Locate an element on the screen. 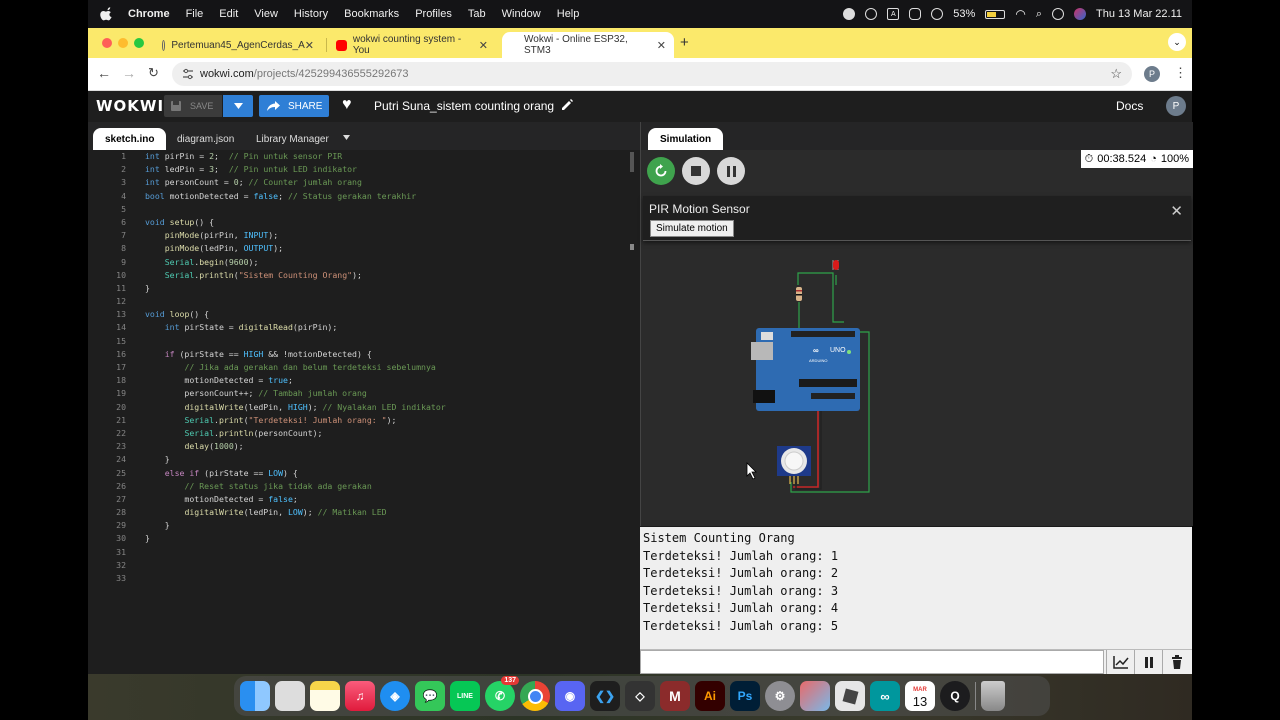  plotter-button is located at coordinates (1120, 662).